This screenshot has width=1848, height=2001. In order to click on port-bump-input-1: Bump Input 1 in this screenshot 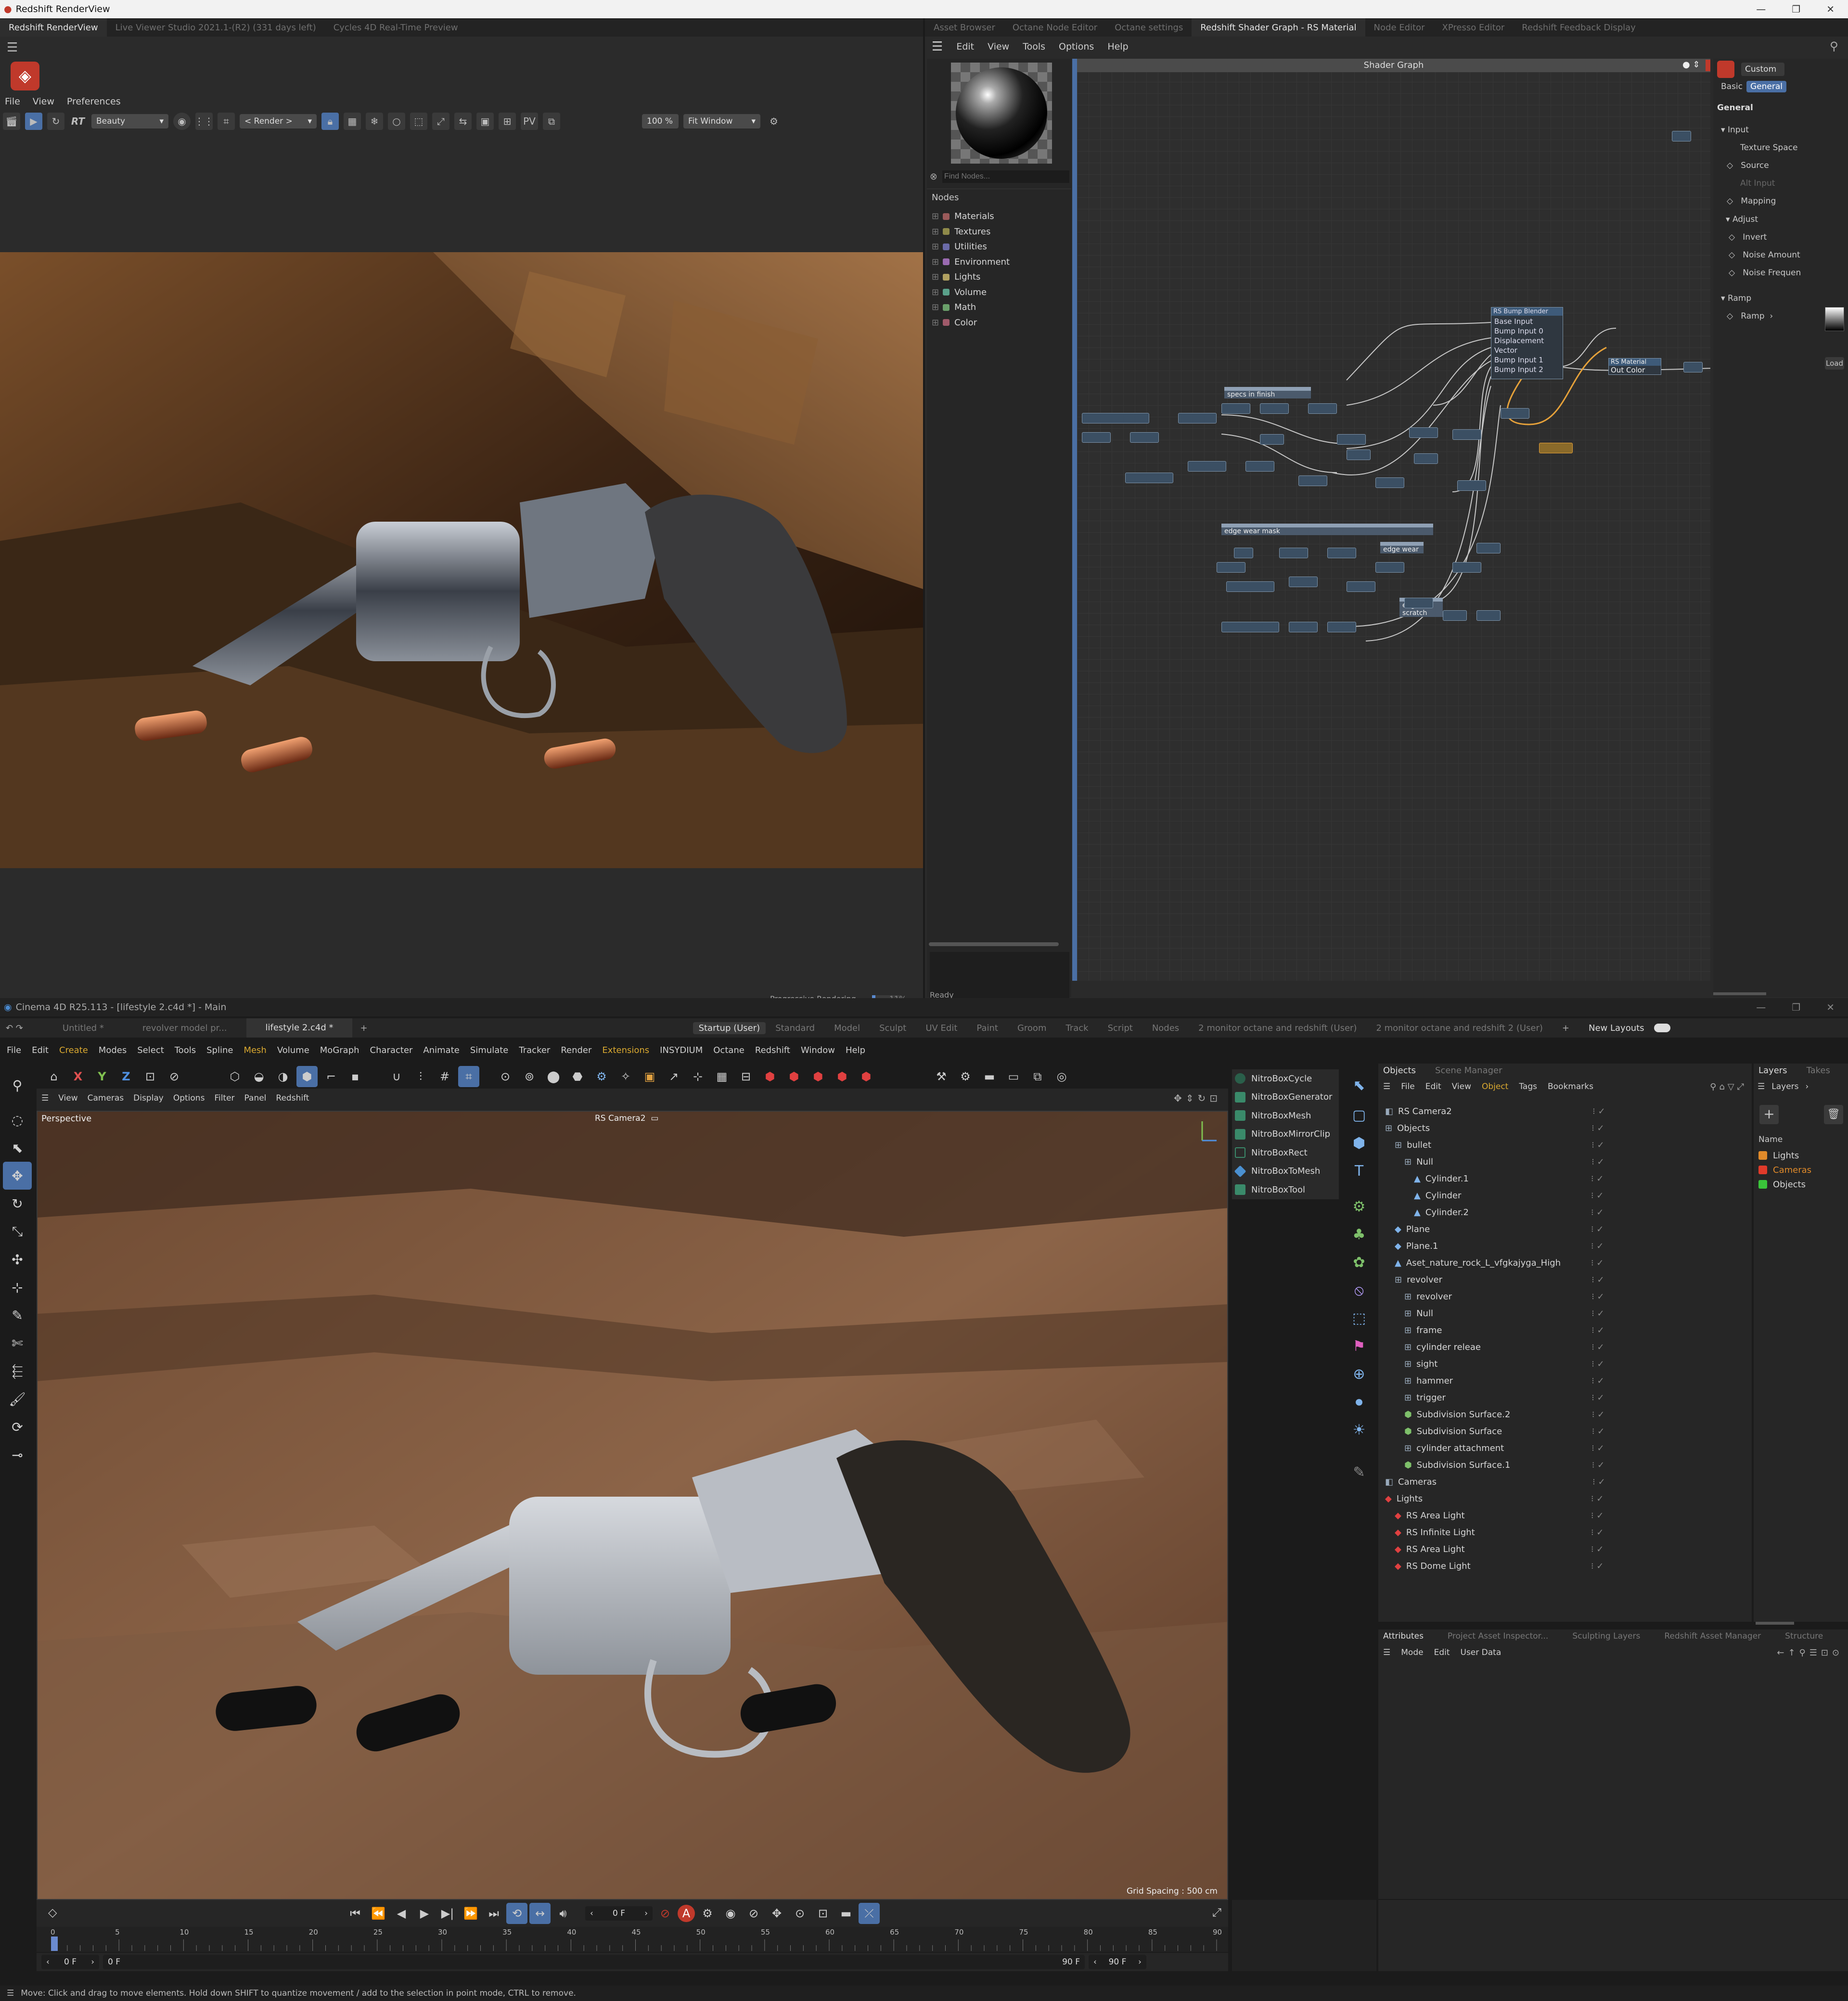, I will do `click(1527, 360)`.